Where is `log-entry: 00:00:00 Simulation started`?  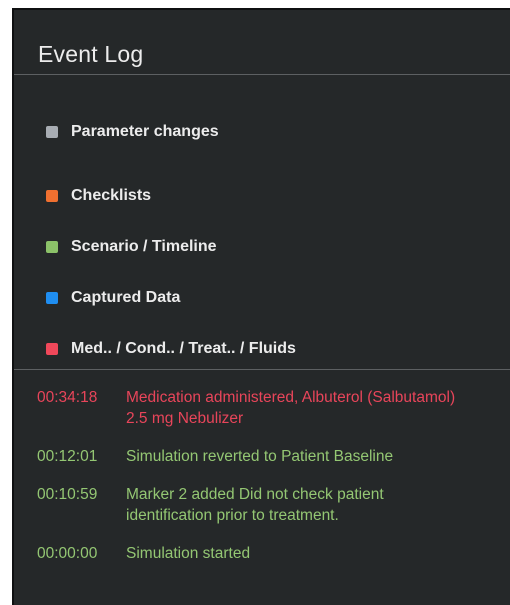
log-entry: 00:00:00 Simulation started is located at coordinates (246, 553).